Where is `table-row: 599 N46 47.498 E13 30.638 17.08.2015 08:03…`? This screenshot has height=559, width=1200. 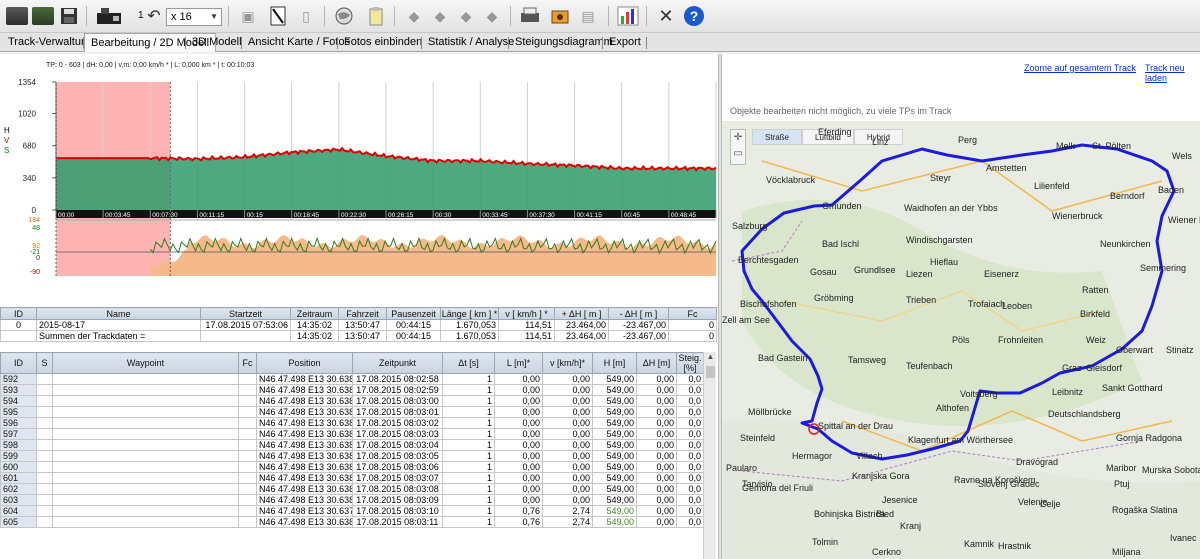 table-row: 599 N46 47.498 E13 30.638 17.08.2015 08:03… is located at coordinates (352, 456).